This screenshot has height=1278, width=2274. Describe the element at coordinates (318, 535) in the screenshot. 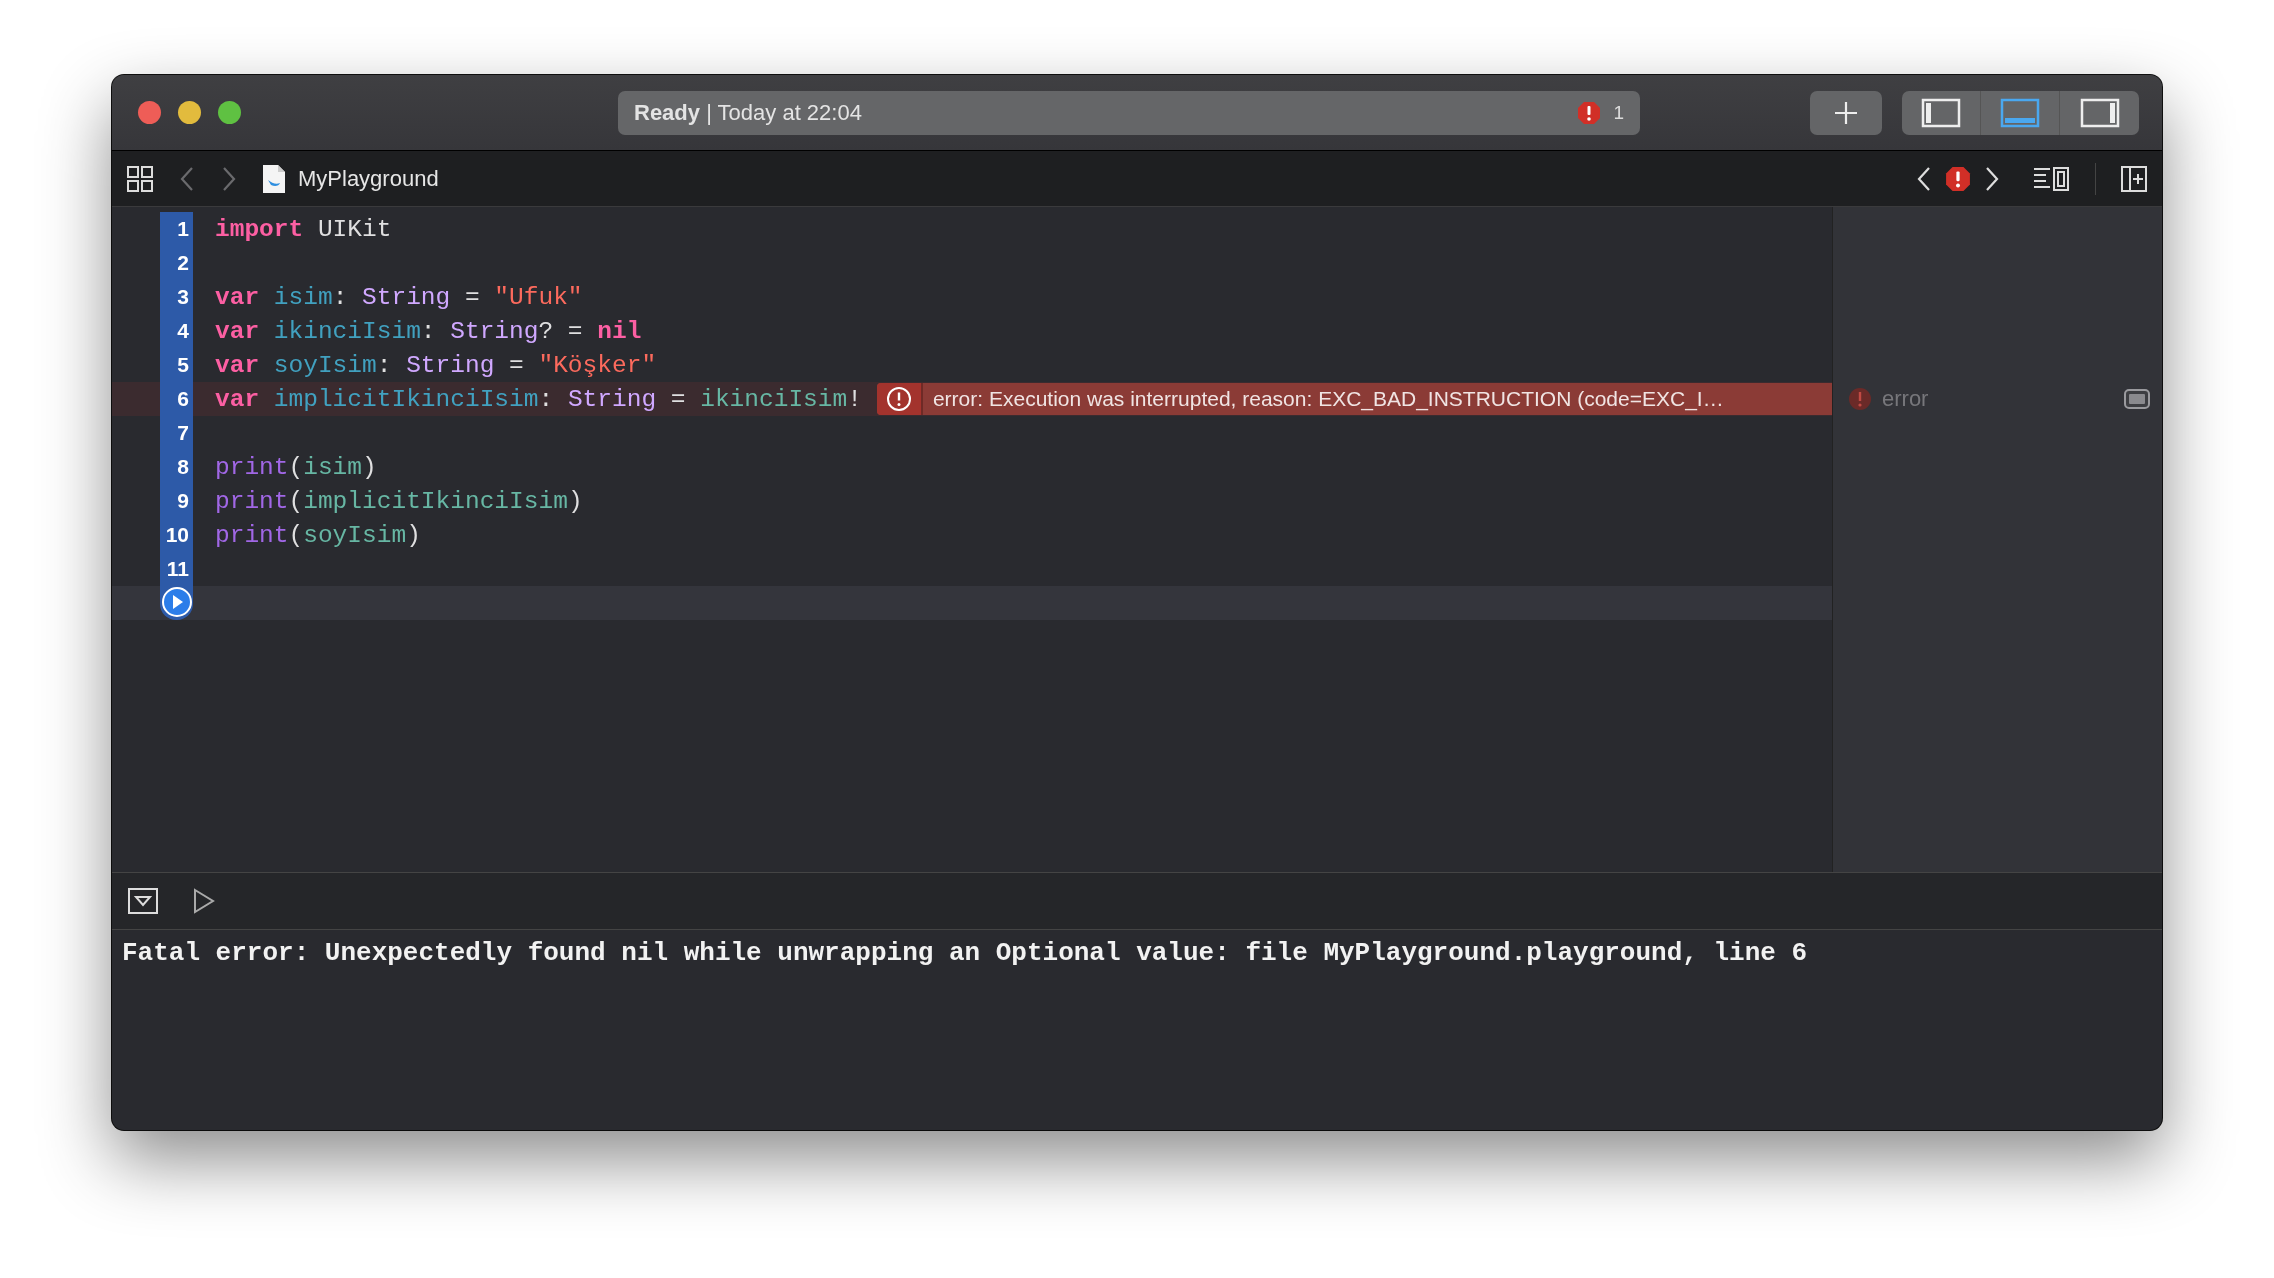

I see `code-line: print(soyIsim)` at that location.